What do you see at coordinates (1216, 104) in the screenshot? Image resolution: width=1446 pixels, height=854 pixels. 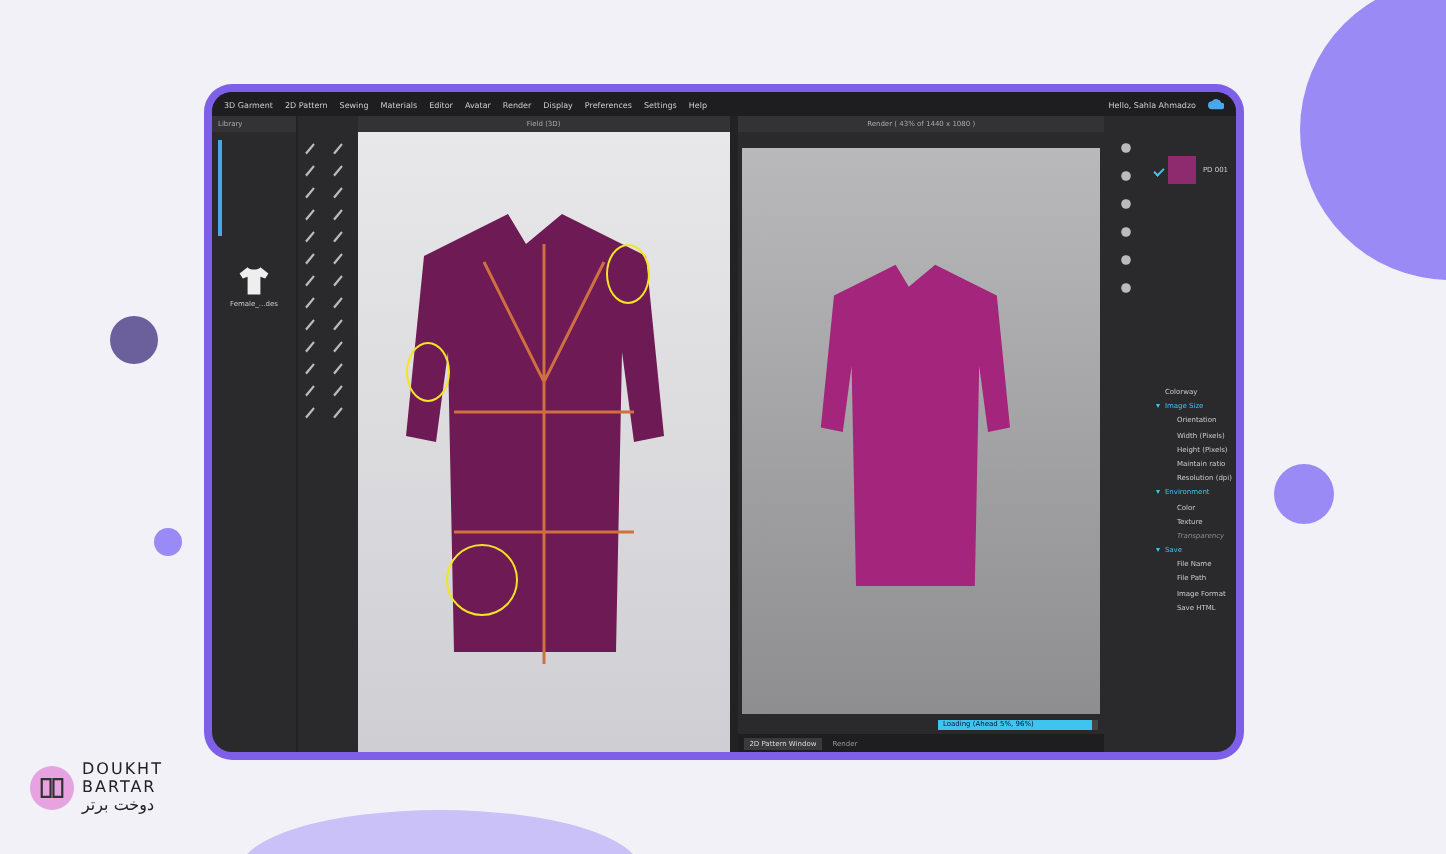 I see `cloud-icon` at bounding box center [1216, 104].